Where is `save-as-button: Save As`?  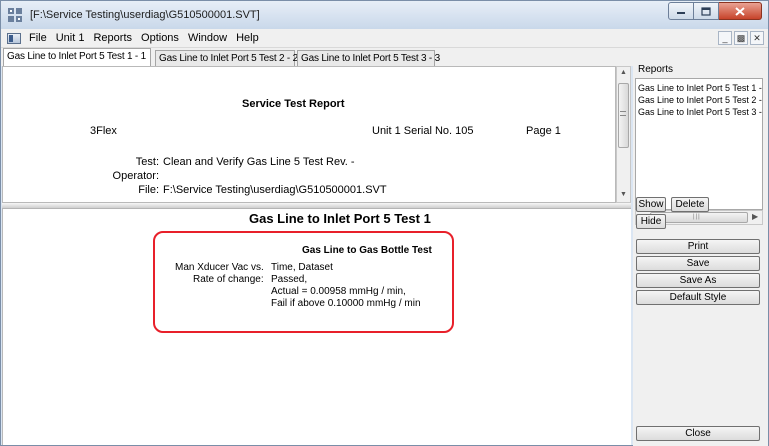
save-as-button: Save As is located at coordinates (698, 280).